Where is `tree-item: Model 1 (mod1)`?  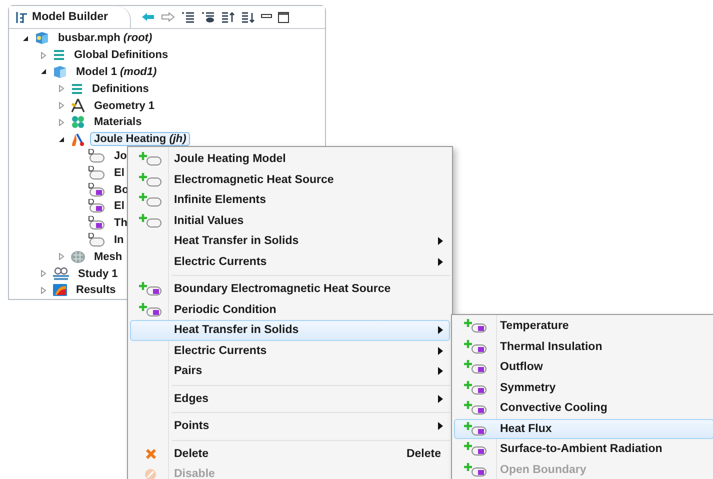
tree-item: Model 1 (mod1) is located at coordinates (116, 71).